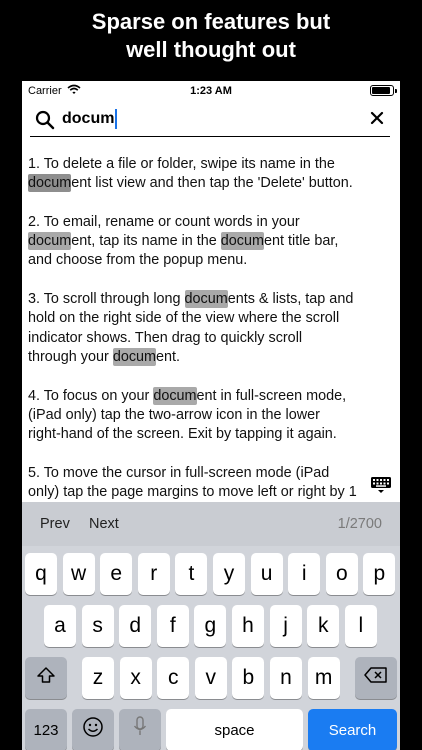 The width and height of the screenshot is (422, 750). I want to click on search-input: docum, so click(90, 119).